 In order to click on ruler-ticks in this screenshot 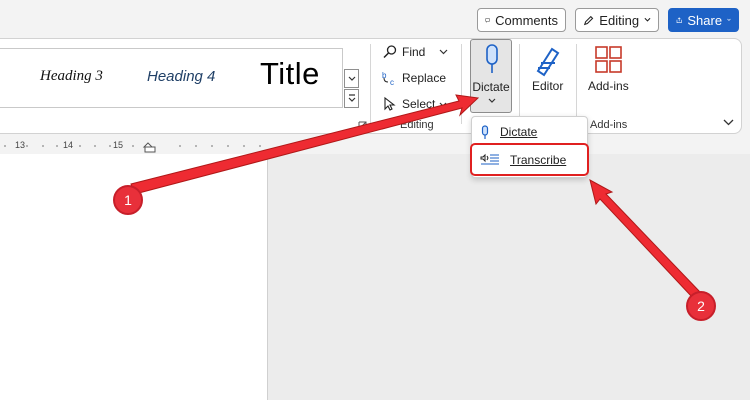, I will do `click(132, 147)`.